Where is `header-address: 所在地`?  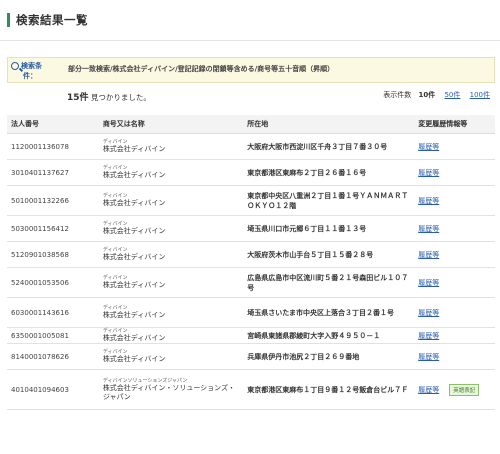 header-address: 所在地 is located at coordinates (329, 124).